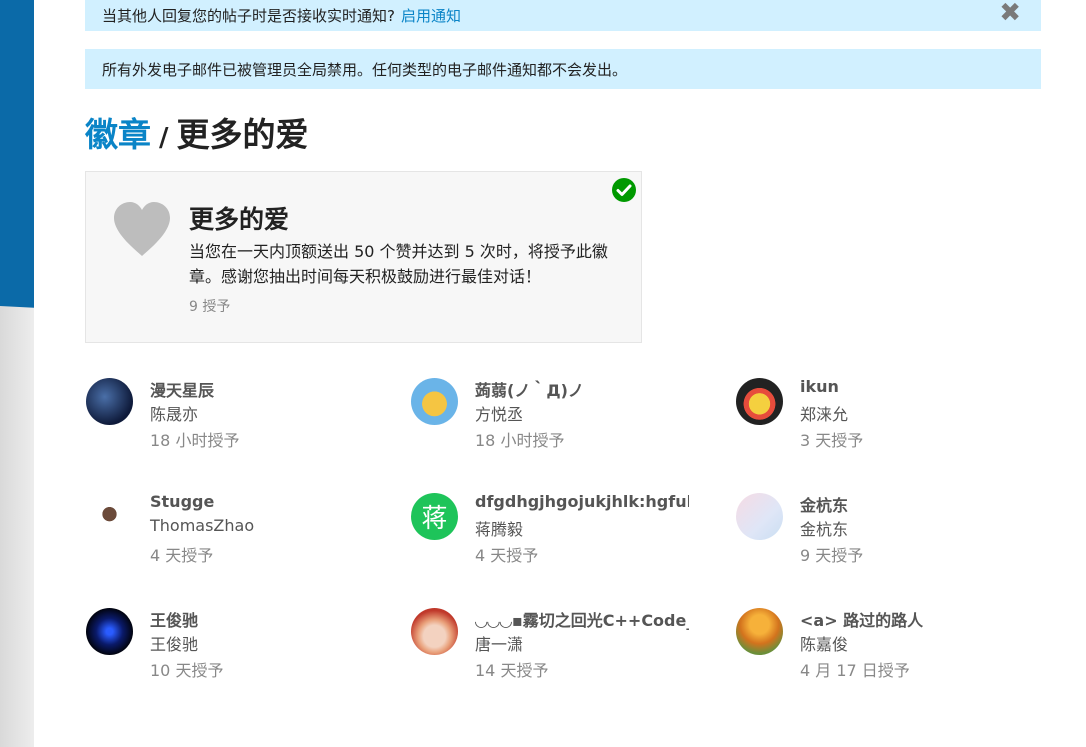 The image size is (1086, 747). I want to click on grantee-granted-time: 9 天授予, so click(832, 555).